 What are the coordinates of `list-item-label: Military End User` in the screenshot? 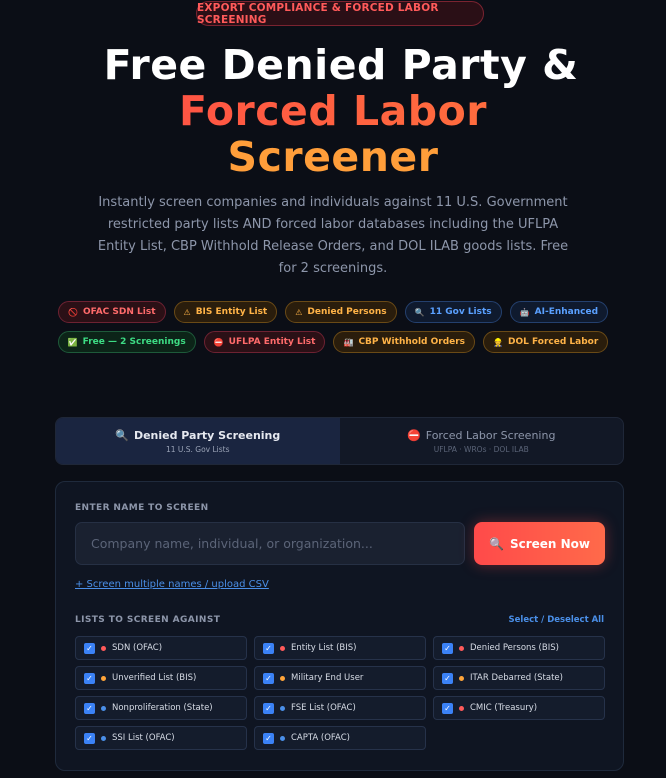 It's located at (327, 678).